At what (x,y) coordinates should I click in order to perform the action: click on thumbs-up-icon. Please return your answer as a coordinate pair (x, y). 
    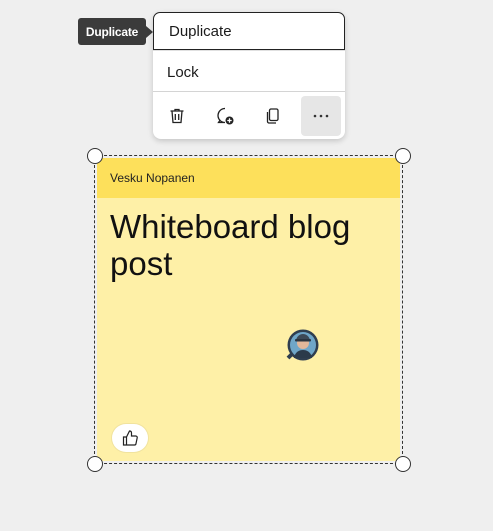
    Looking at the image, I should click on (130, 438).